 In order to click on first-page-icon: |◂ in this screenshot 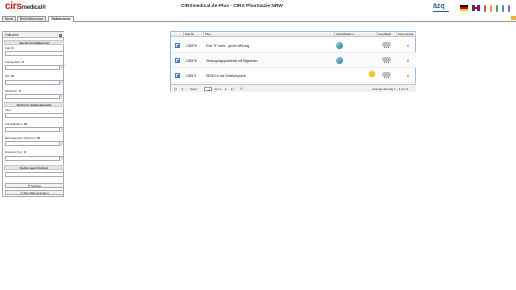, I will do `click(175, 89)`.